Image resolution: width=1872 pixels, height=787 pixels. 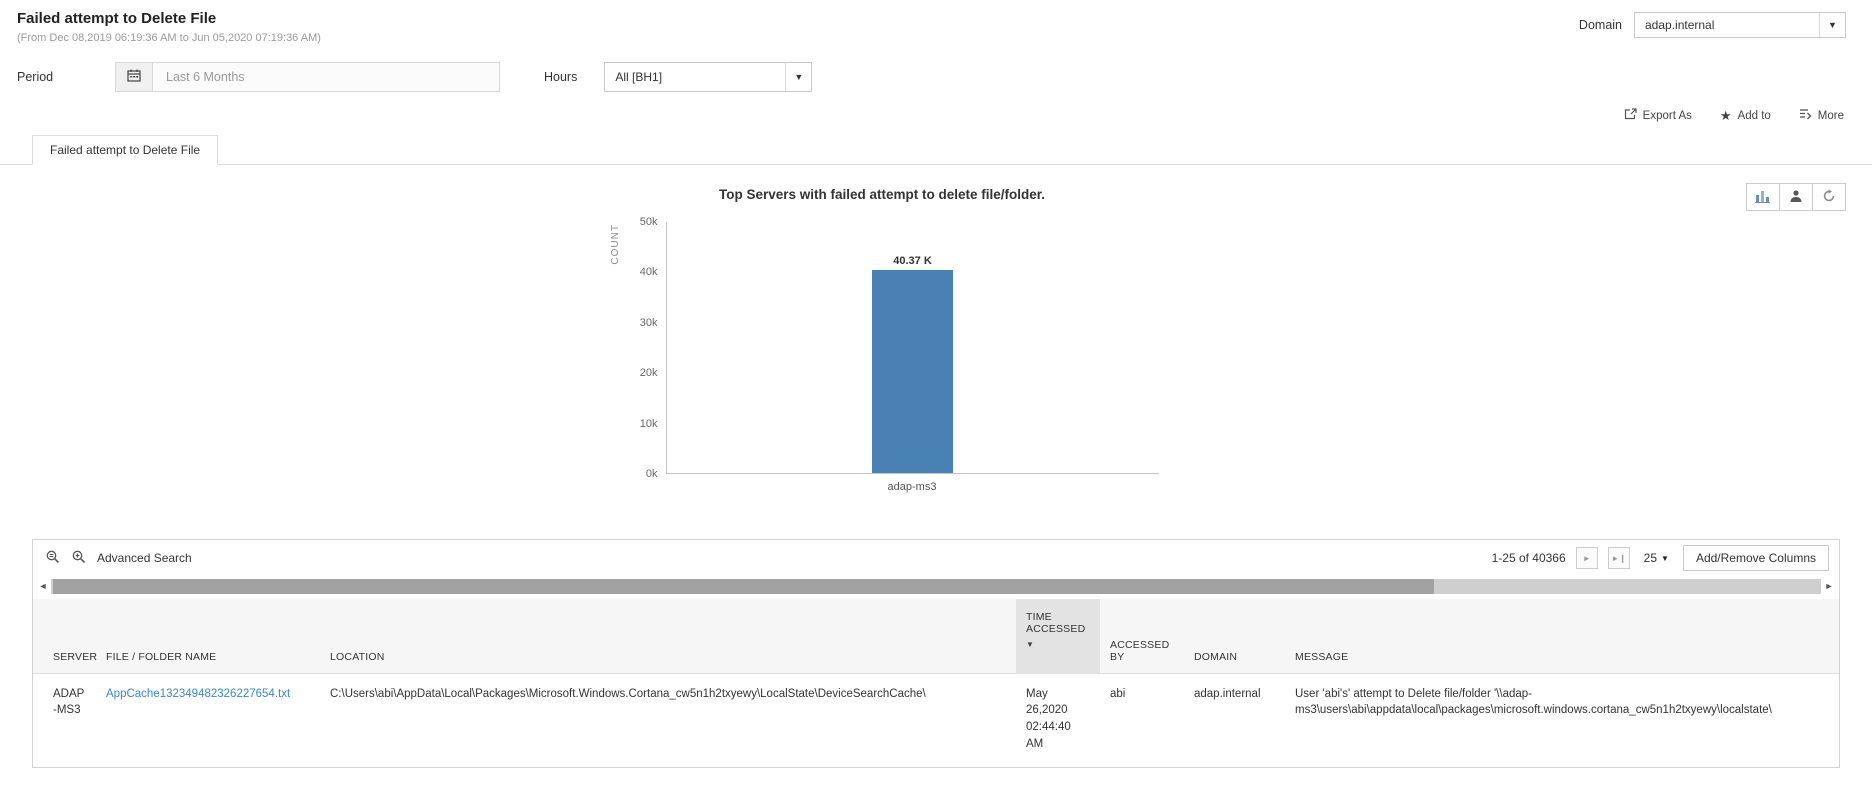 I want to click on filter-row: Period Last 6 Months Hours All [BH1] ▼, so click(x=944, y=77).